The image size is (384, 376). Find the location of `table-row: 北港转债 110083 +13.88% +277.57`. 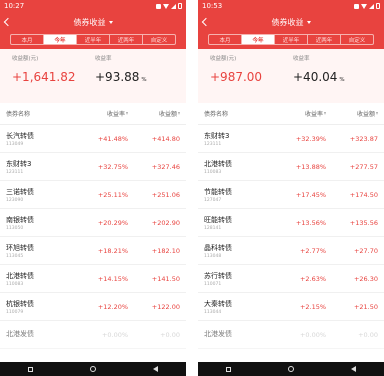

table-row: 北港转债 110083 +13.88% +277.57 is located at coordinates (291, 167).